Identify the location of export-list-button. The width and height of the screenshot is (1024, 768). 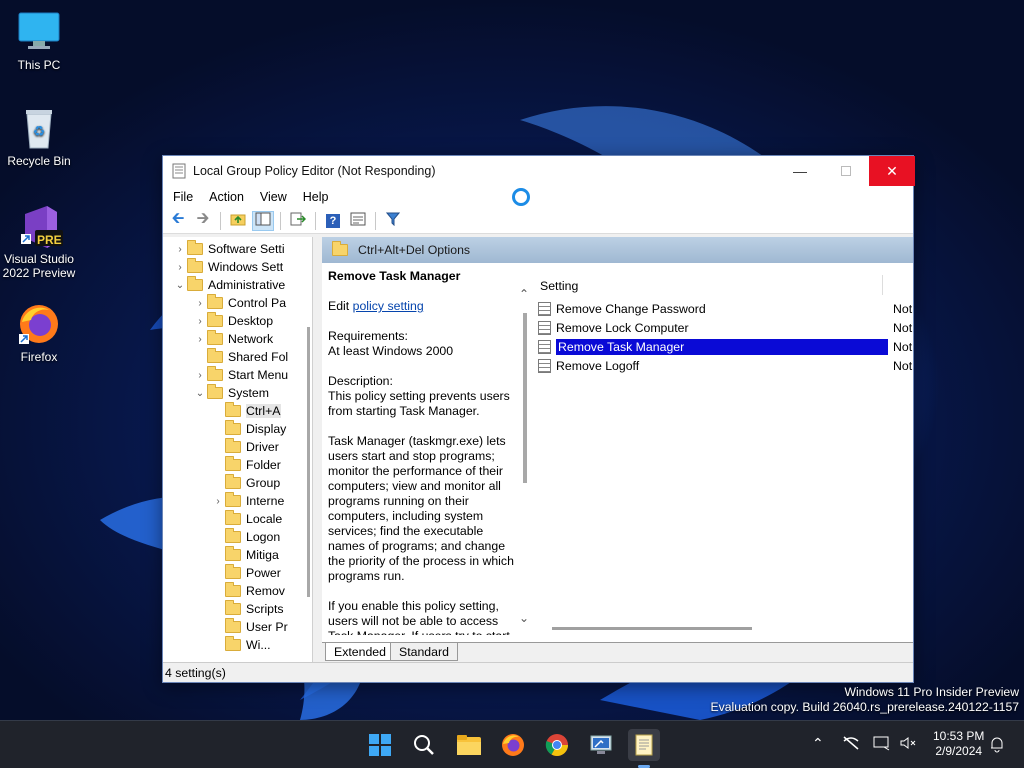
(298, 221).